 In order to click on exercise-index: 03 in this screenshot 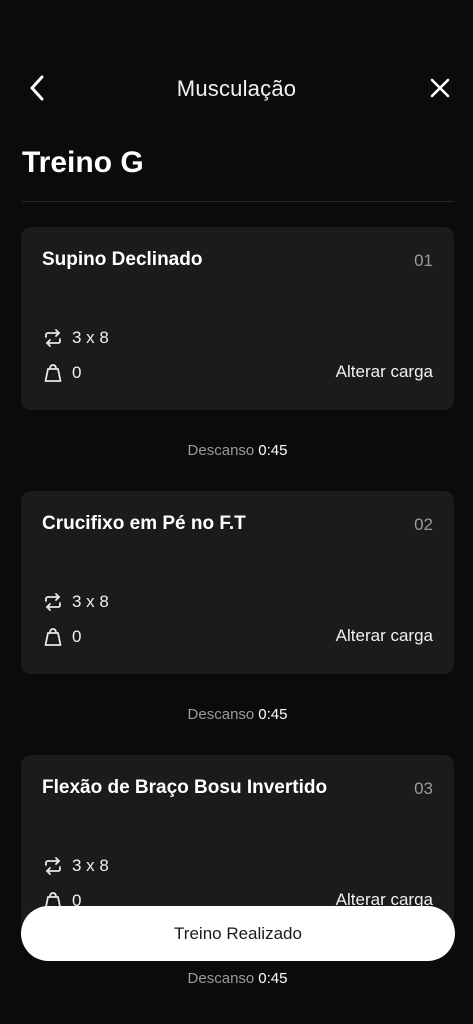, I will do `click(423, 788)`.